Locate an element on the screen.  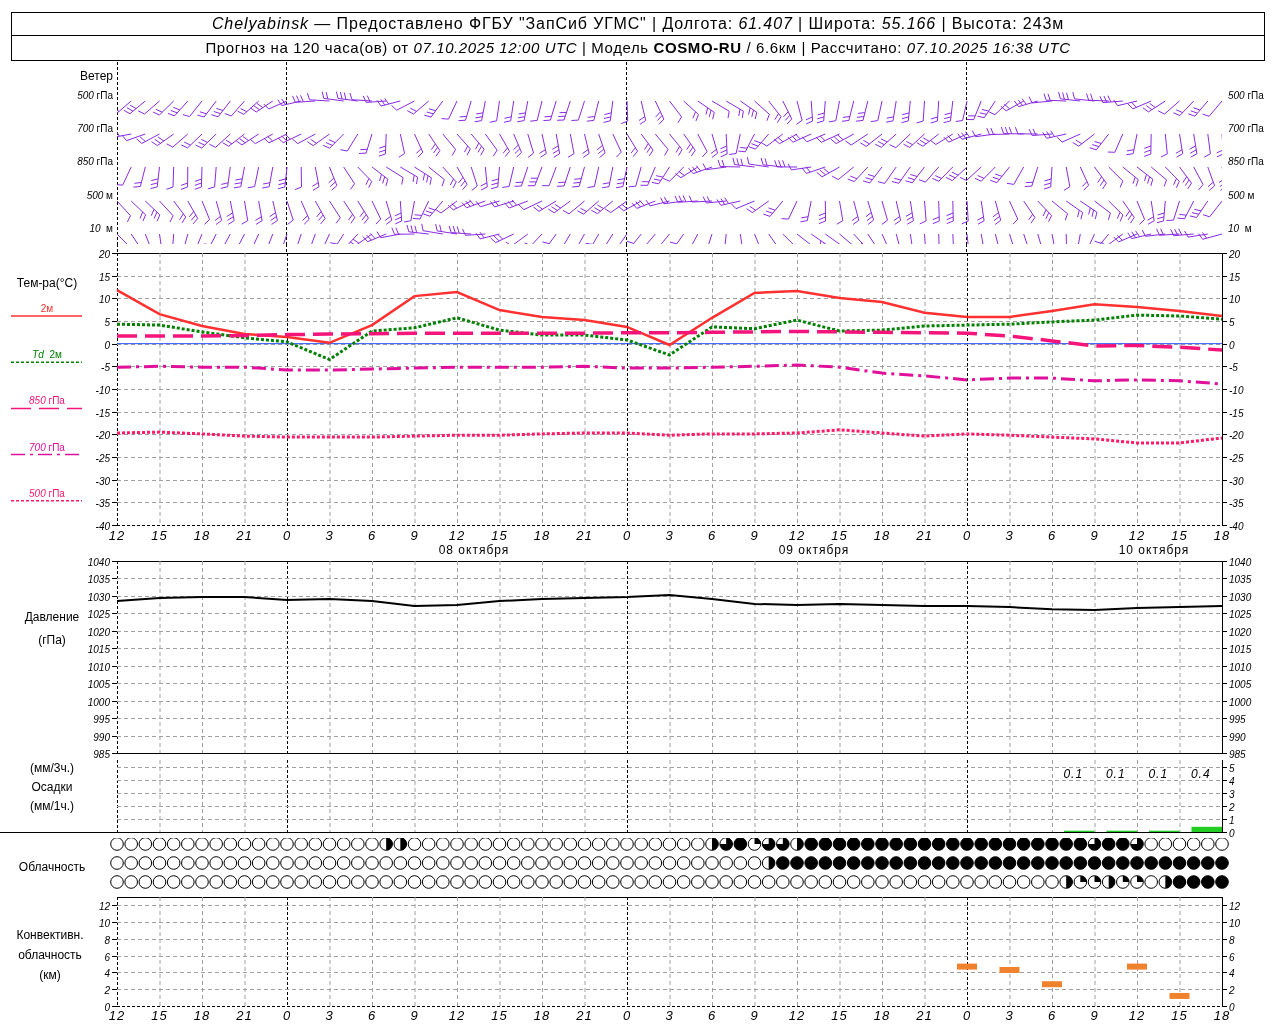
hour-label: 18 is located at coordinates (542, 535).